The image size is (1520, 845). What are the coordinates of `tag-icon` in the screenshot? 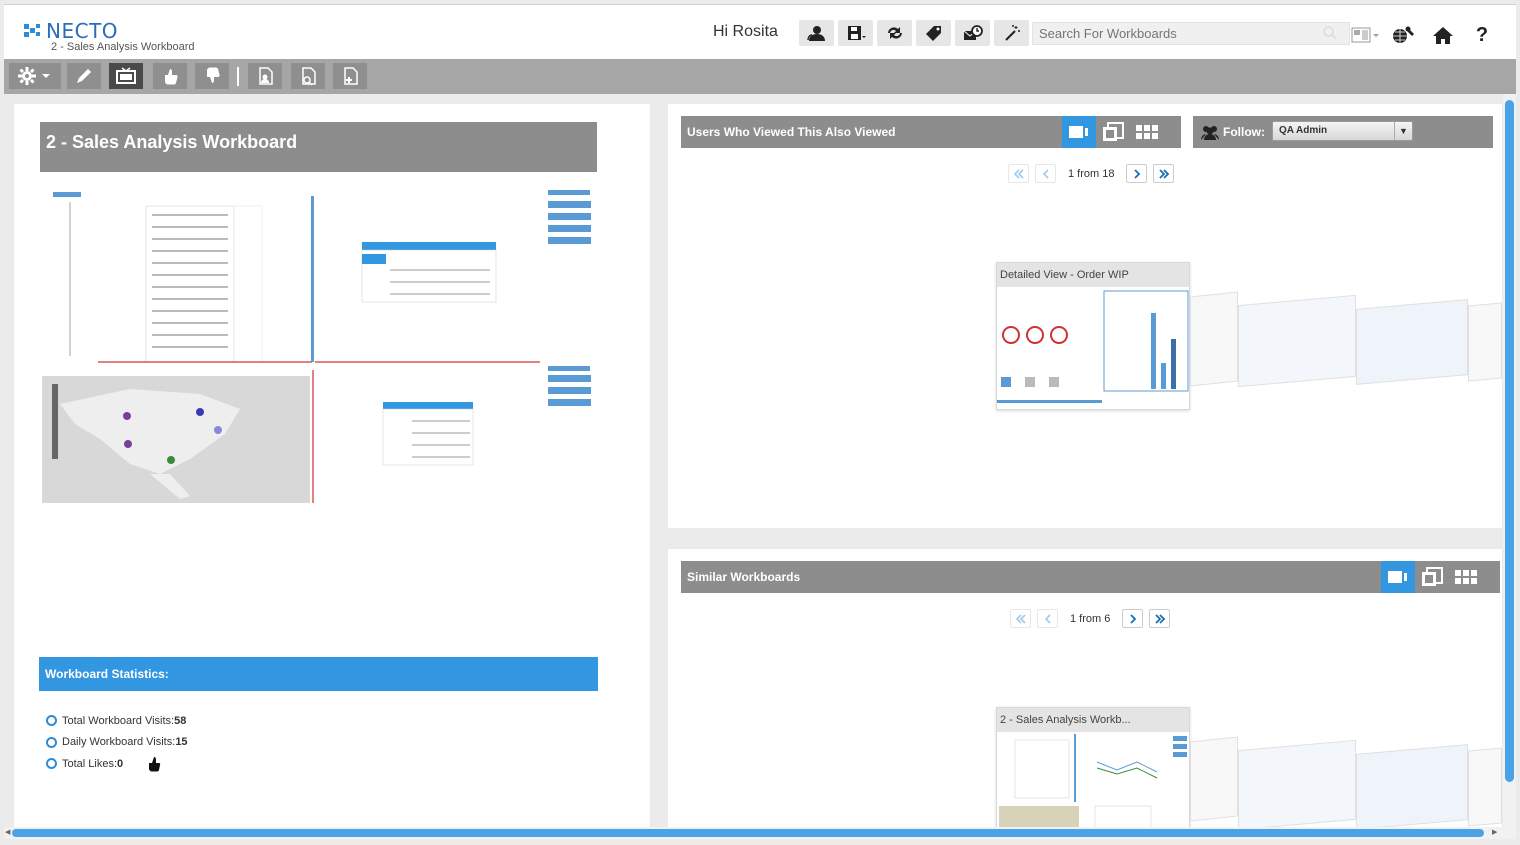 It's located at (933, 33).